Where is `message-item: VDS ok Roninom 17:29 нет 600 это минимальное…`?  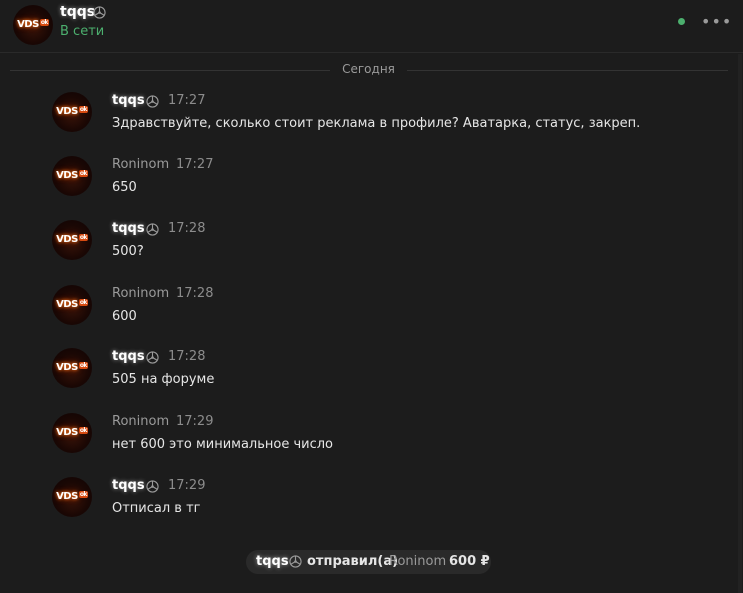 message-item: VDS ok Roninom 17:29 нет 600 это минимальное… is located at coordinates (382, 441).